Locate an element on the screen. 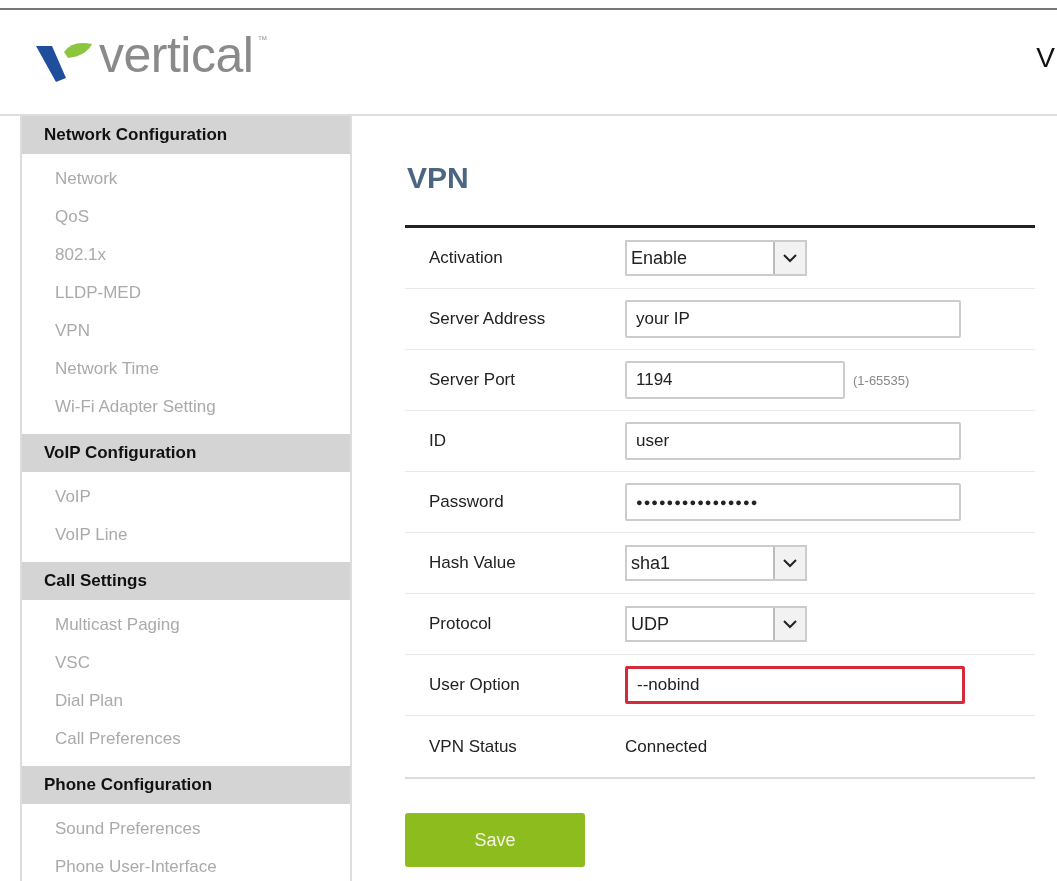 The width and height of the screenshot is (1057, 881). input-field: --nobind is located at coordinates (795, 685).